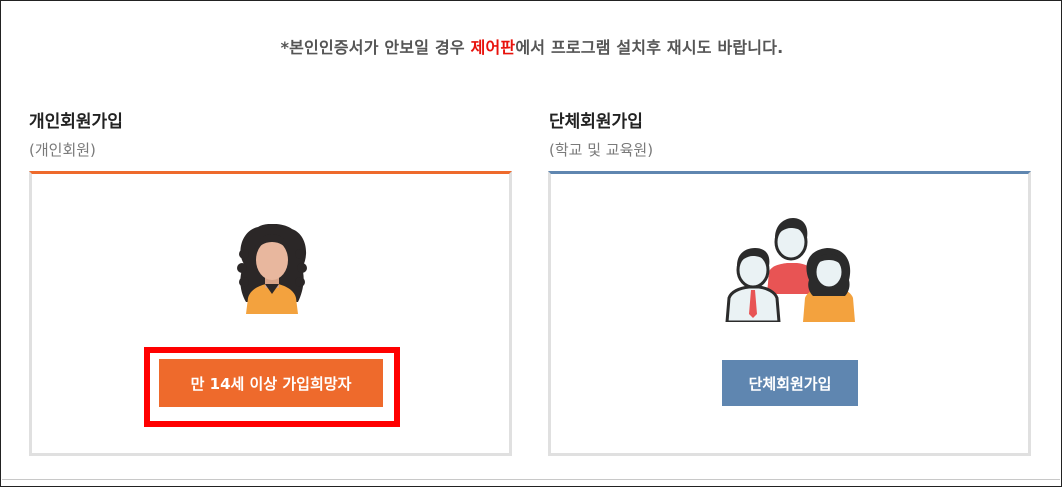 The width and height of the screenshot is (1062, 487). I want to click on notice-prefix: *본인인증서가 안보일 경우, so click(375, 47).